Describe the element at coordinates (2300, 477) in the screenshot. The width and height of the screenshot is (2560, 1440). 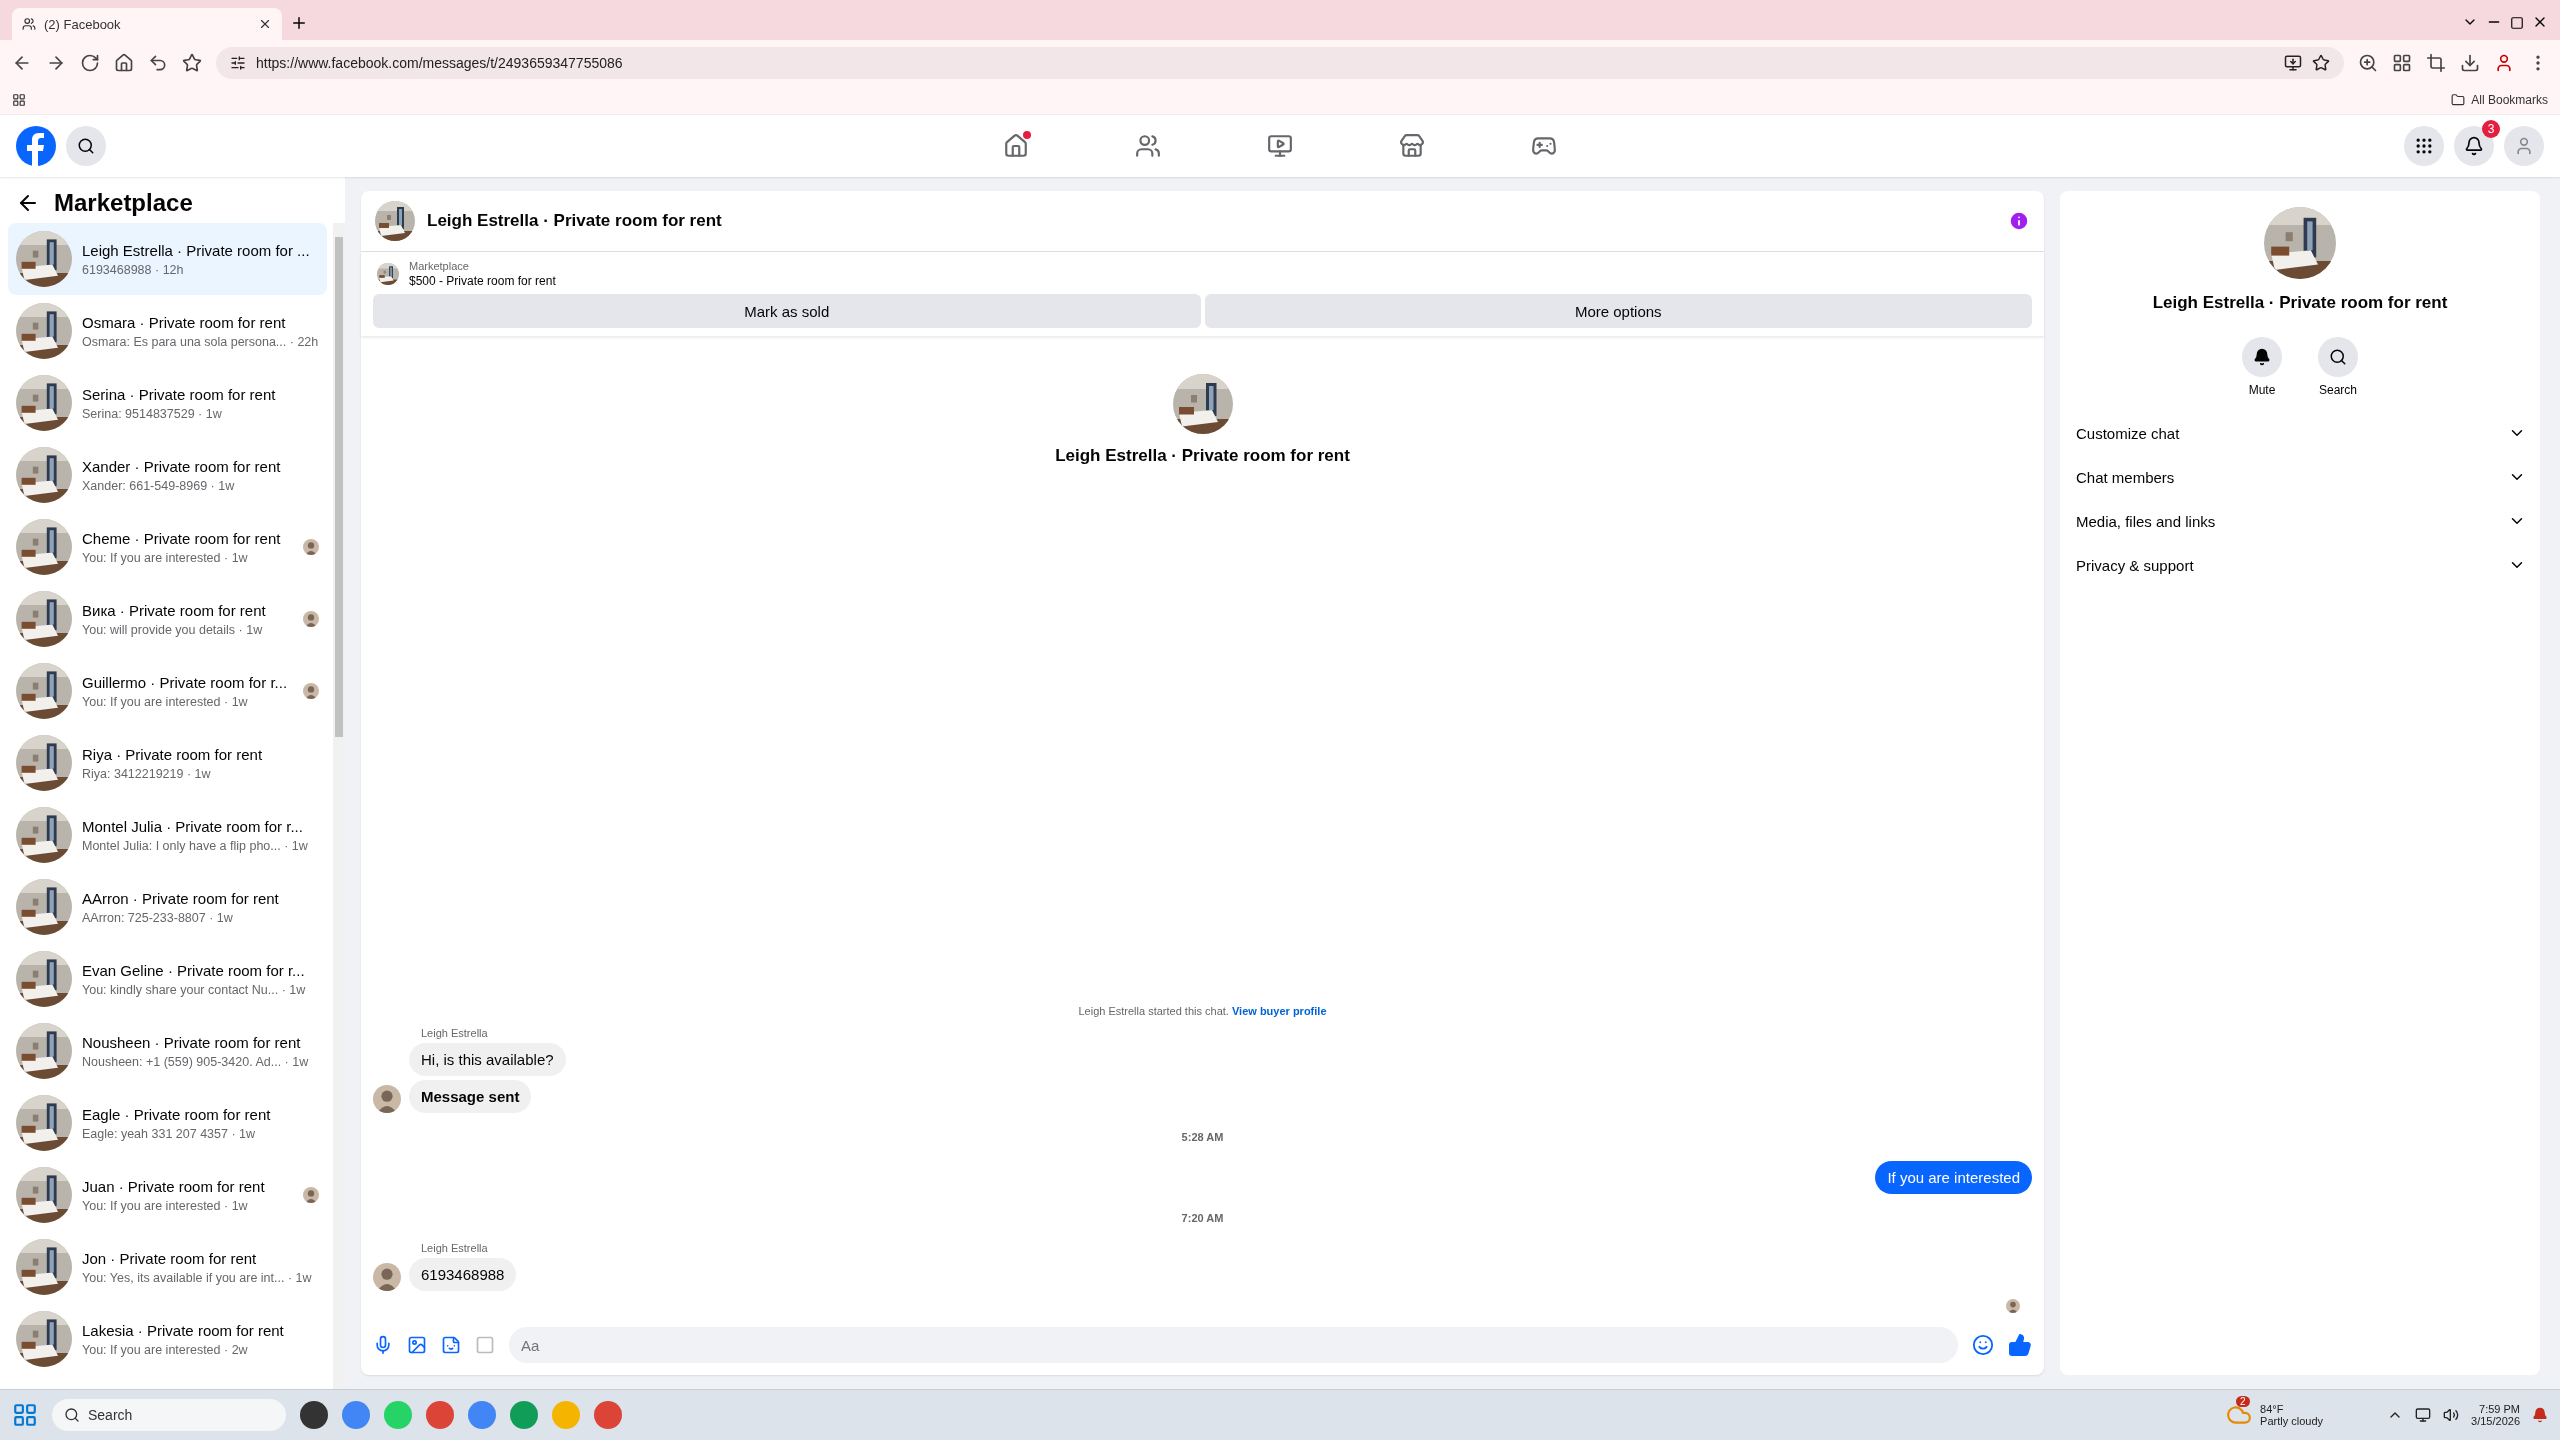
I see `details-section: Chat members` at that location.